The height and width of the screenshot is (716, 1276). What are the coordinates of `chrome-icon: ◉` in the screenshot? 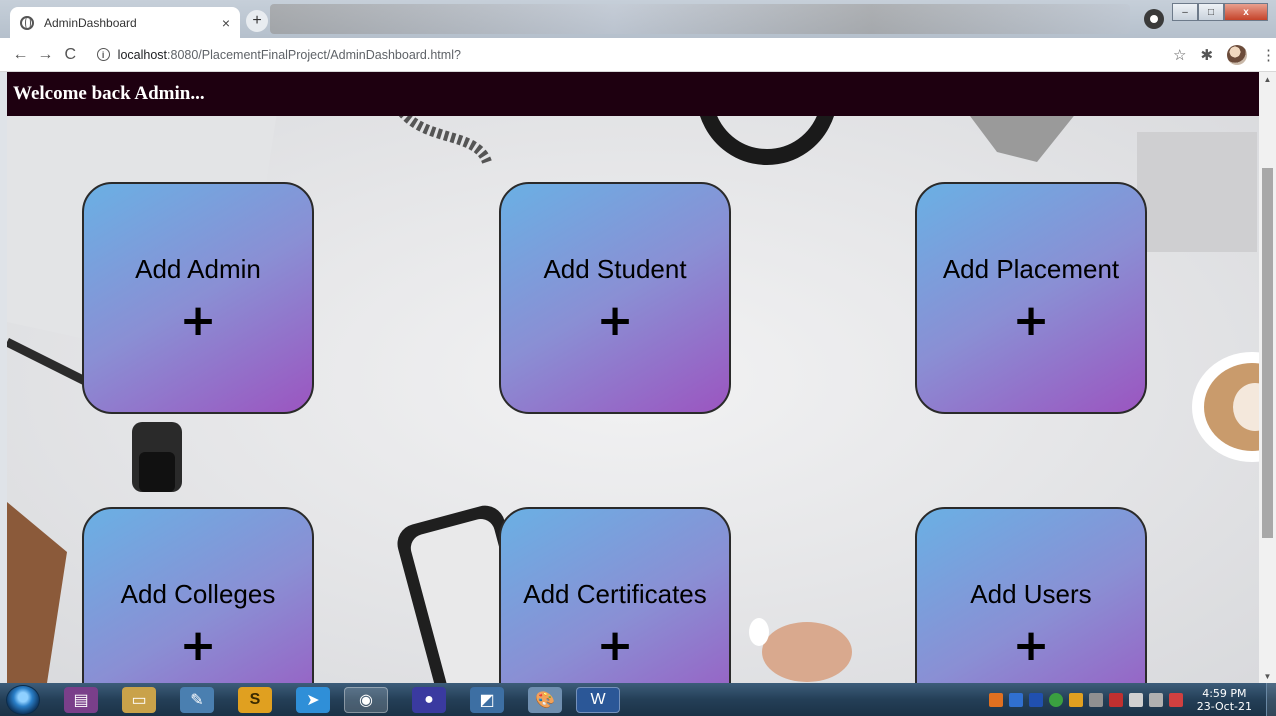 It's located at (366, 699).